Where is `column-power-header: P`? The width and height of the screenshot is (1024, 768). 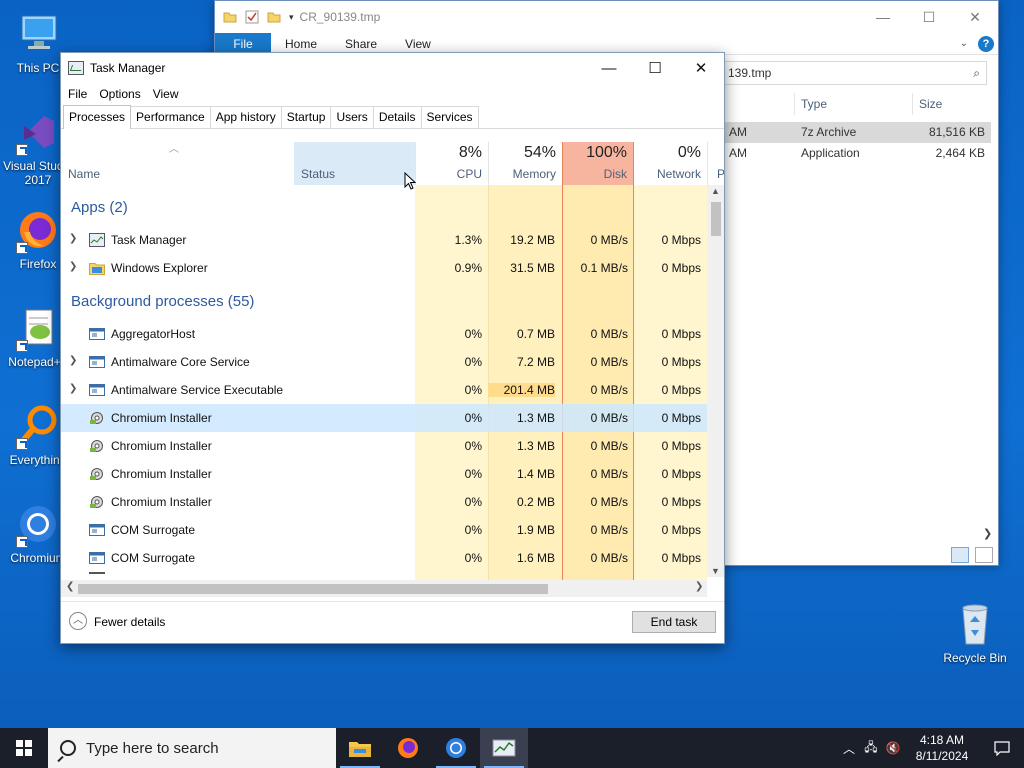 column-power-header: P is located at coordinates (715, 163).